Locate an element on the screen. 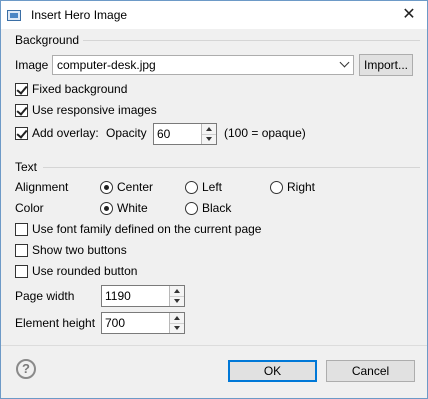 The height and width of the screenshot is (399, 428). opacity-label: Opacity is located at coordinates (126, 133).